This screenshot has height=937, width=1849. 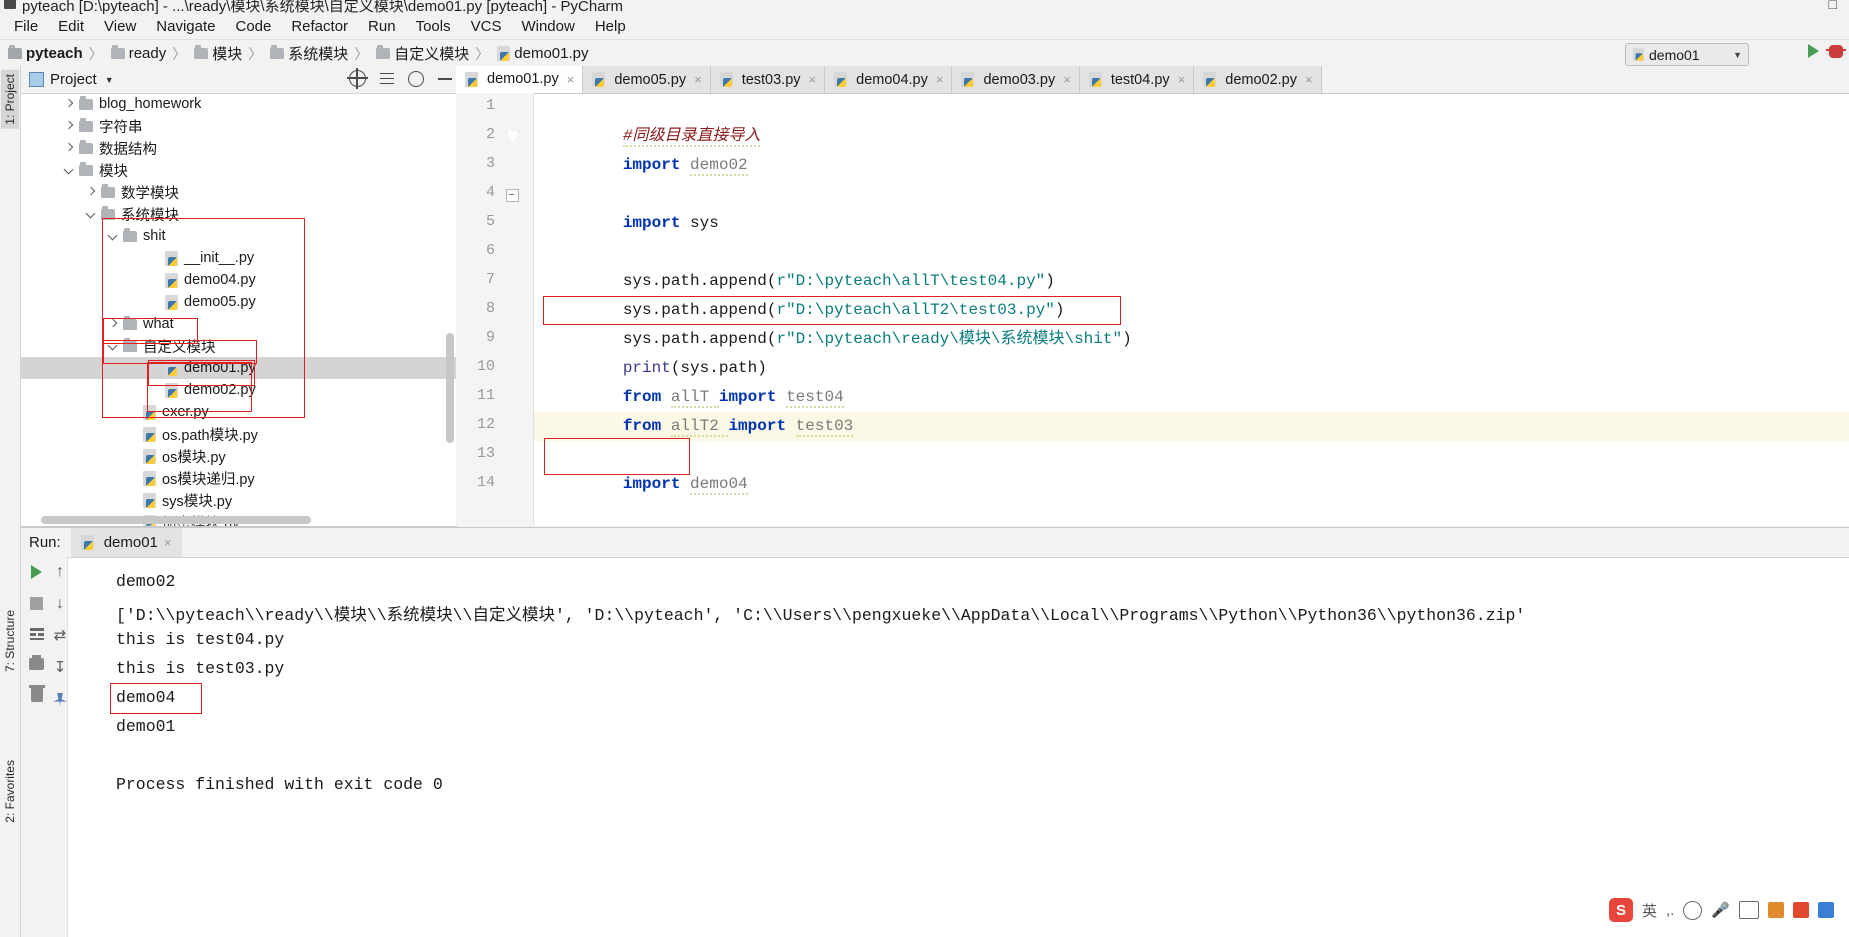 I want to click on up-arrow-icon: ↑, so click(x=60, y=572).